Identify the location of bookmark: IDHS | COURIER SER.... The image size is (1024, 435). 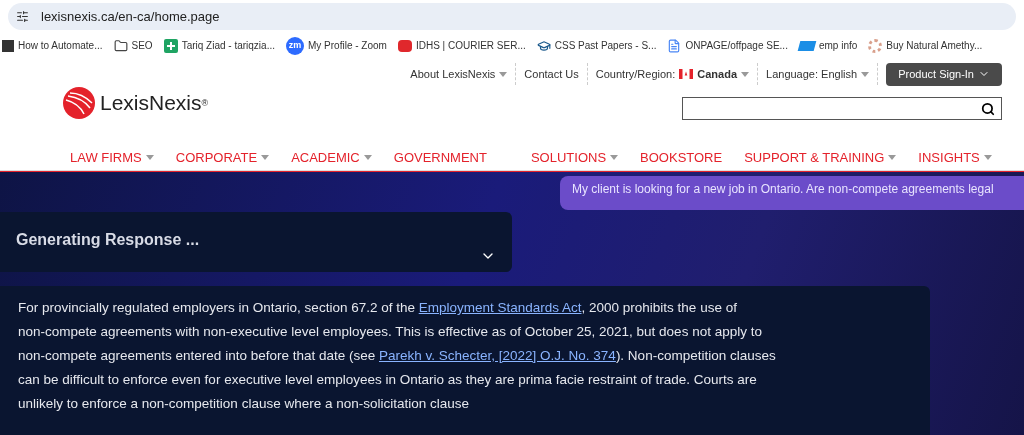
(461, 45).